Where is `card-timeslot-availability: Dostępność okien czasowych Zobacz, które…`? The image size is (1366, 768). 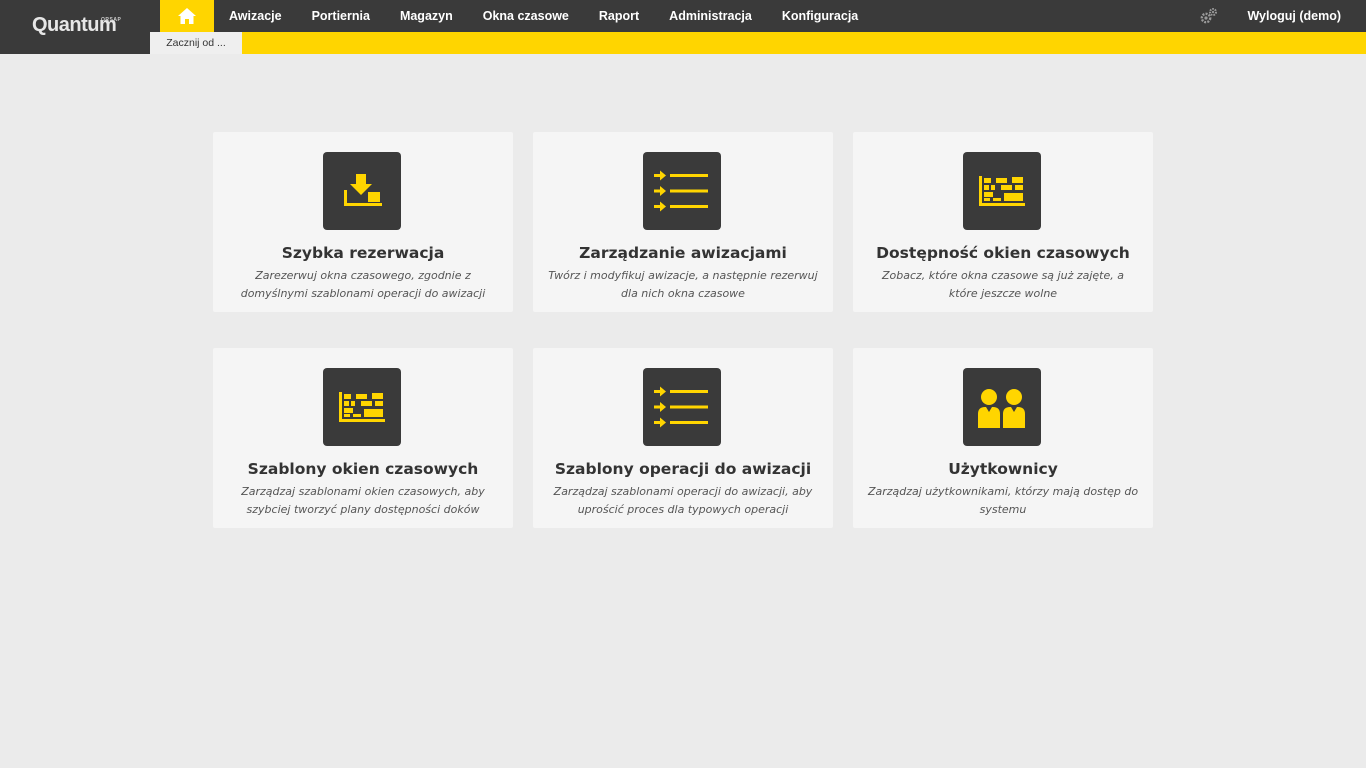 card-timeslot-availability: Dostępność okien czasowych Zobacz, które… is located at coordinates (1003, 222).